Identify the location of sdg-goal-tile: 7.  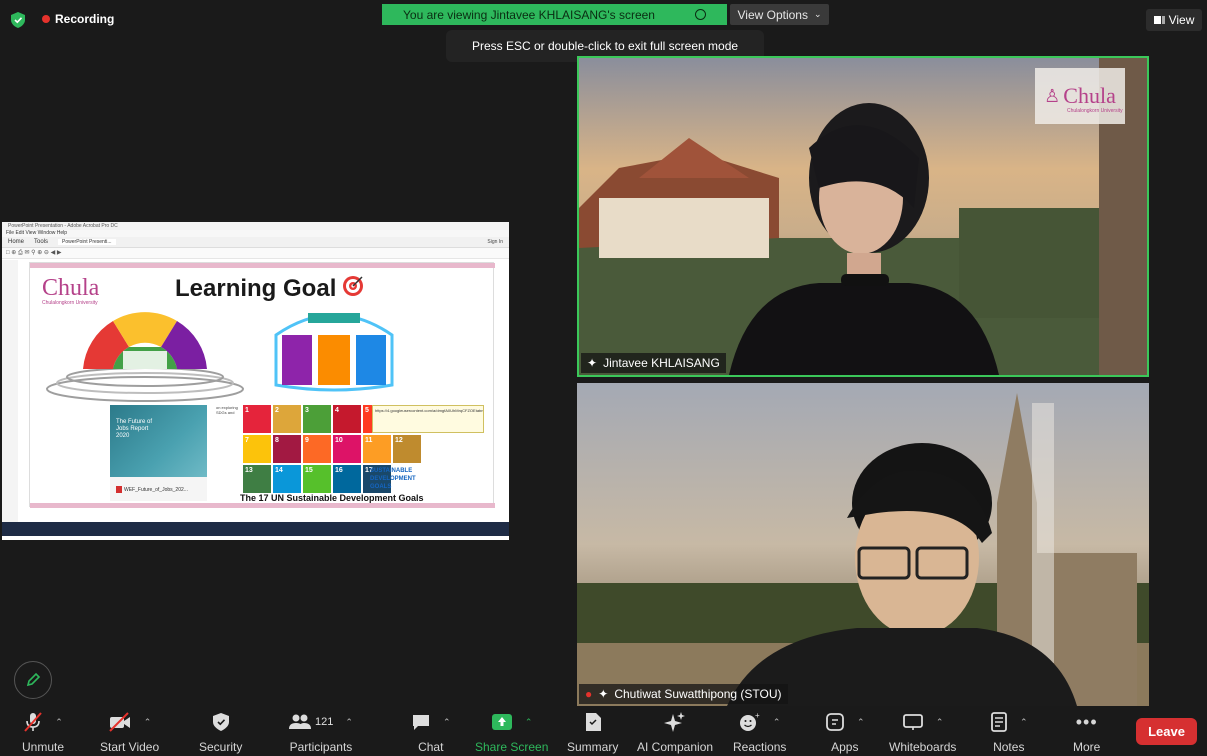
(257, 449).